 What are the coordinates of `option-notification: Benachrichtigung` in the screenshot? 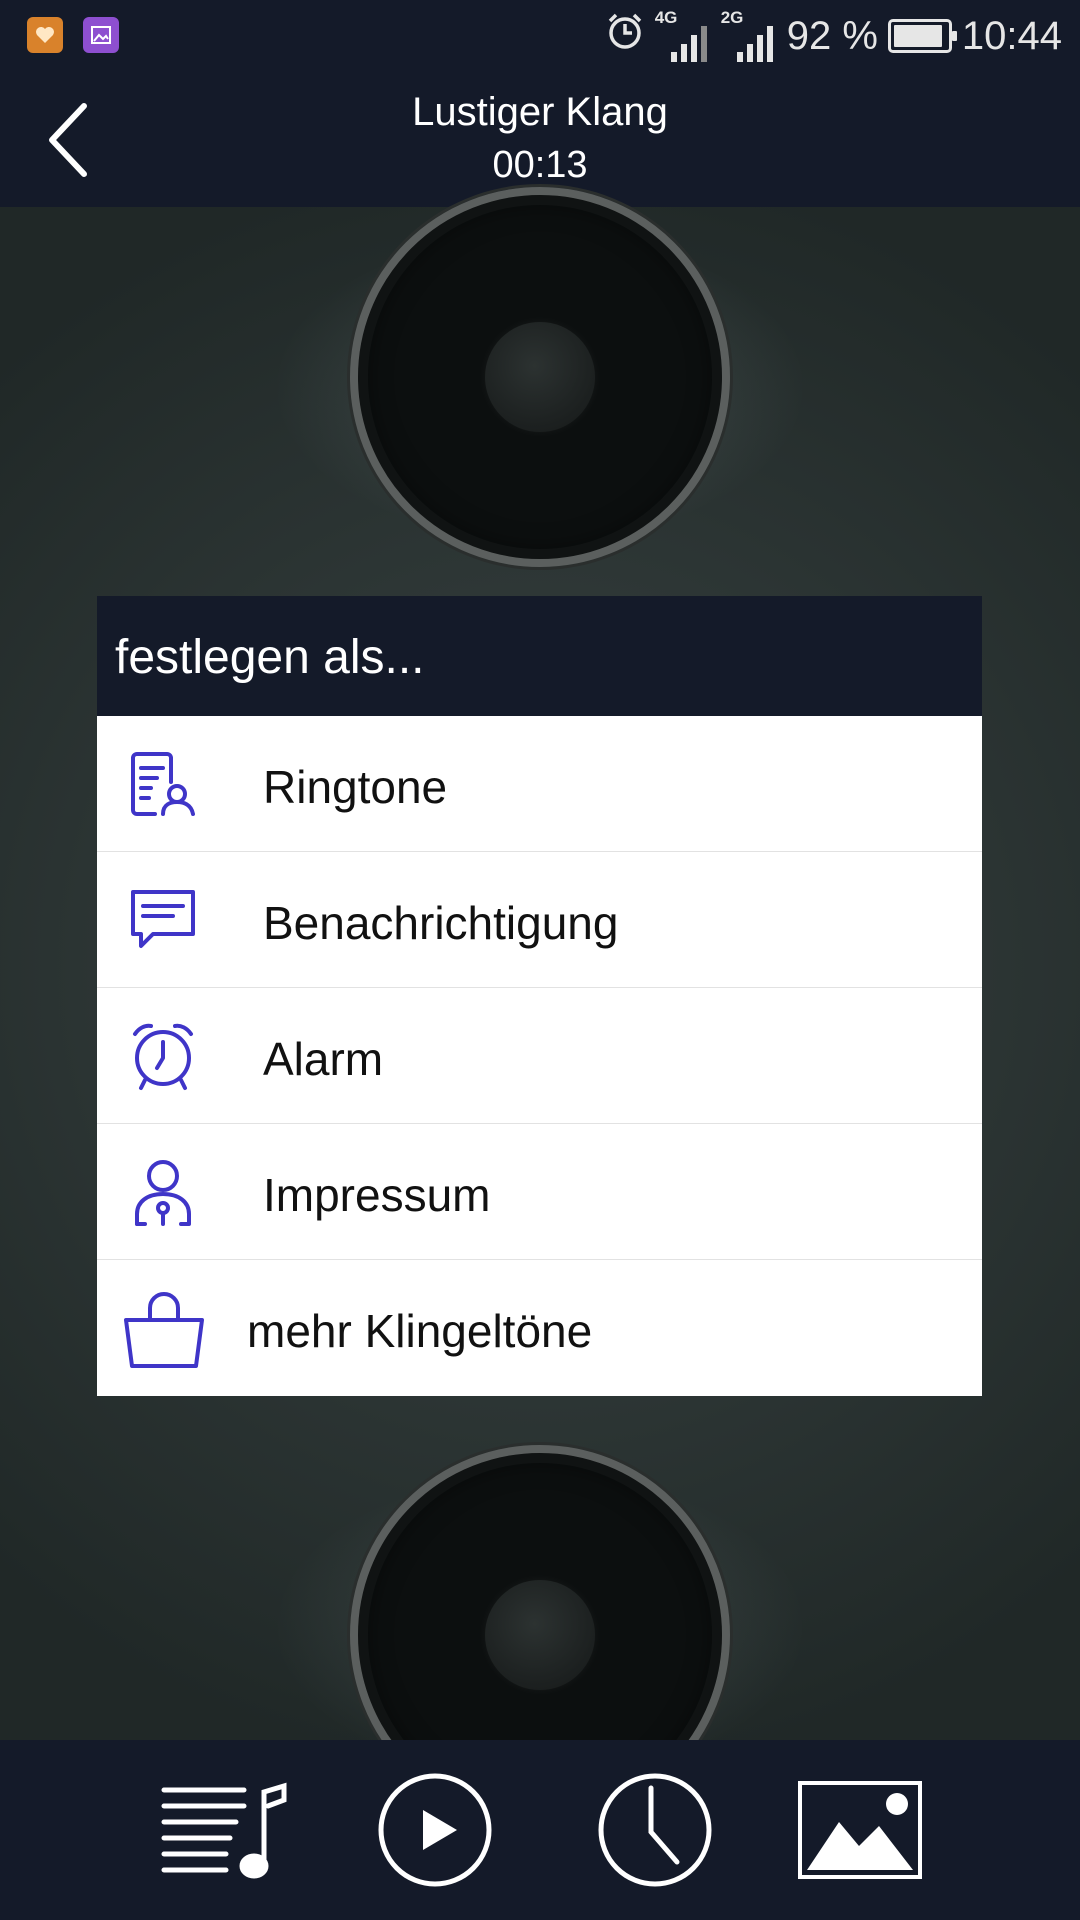 It's located at (539, 920).